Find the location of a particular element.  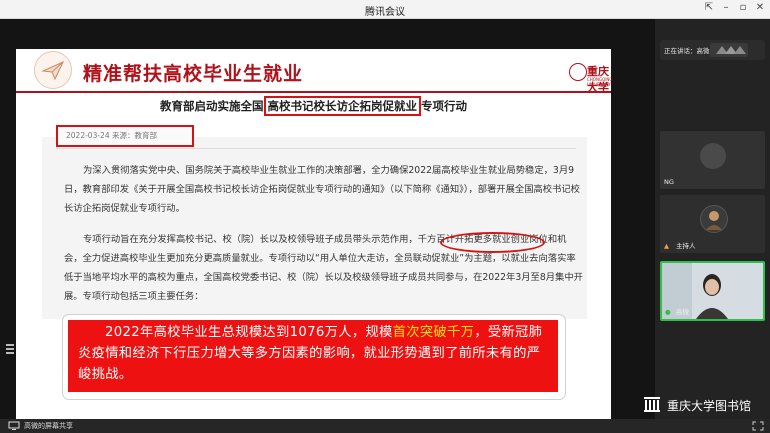

participant-sidebar: 正在讲话：高微; NG 主持人 ▲ 高微 ● is located at coordinates (712, 219).